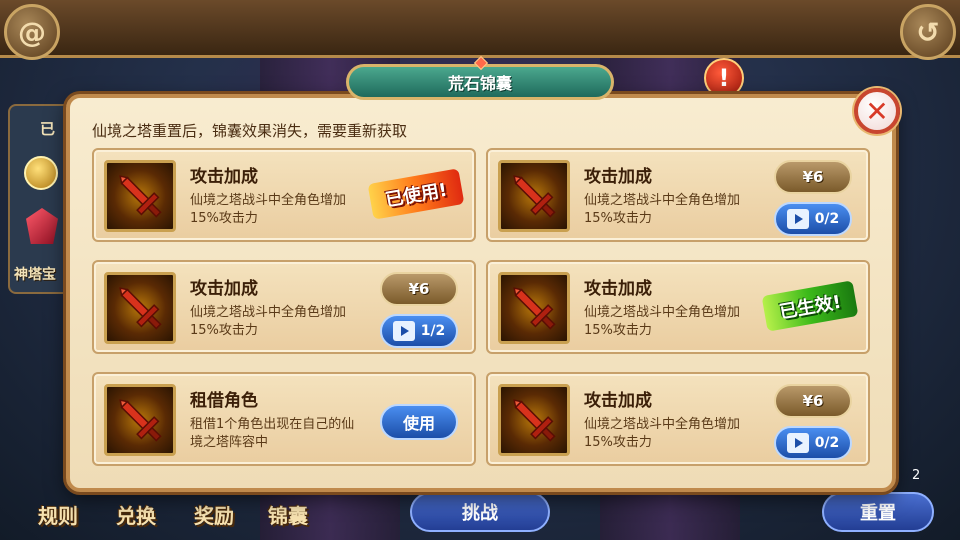  What do you see at coordinates (810, 306) in the screenshot?
I see `active-stamp: 已生效!` at bounding box center [810, 306].